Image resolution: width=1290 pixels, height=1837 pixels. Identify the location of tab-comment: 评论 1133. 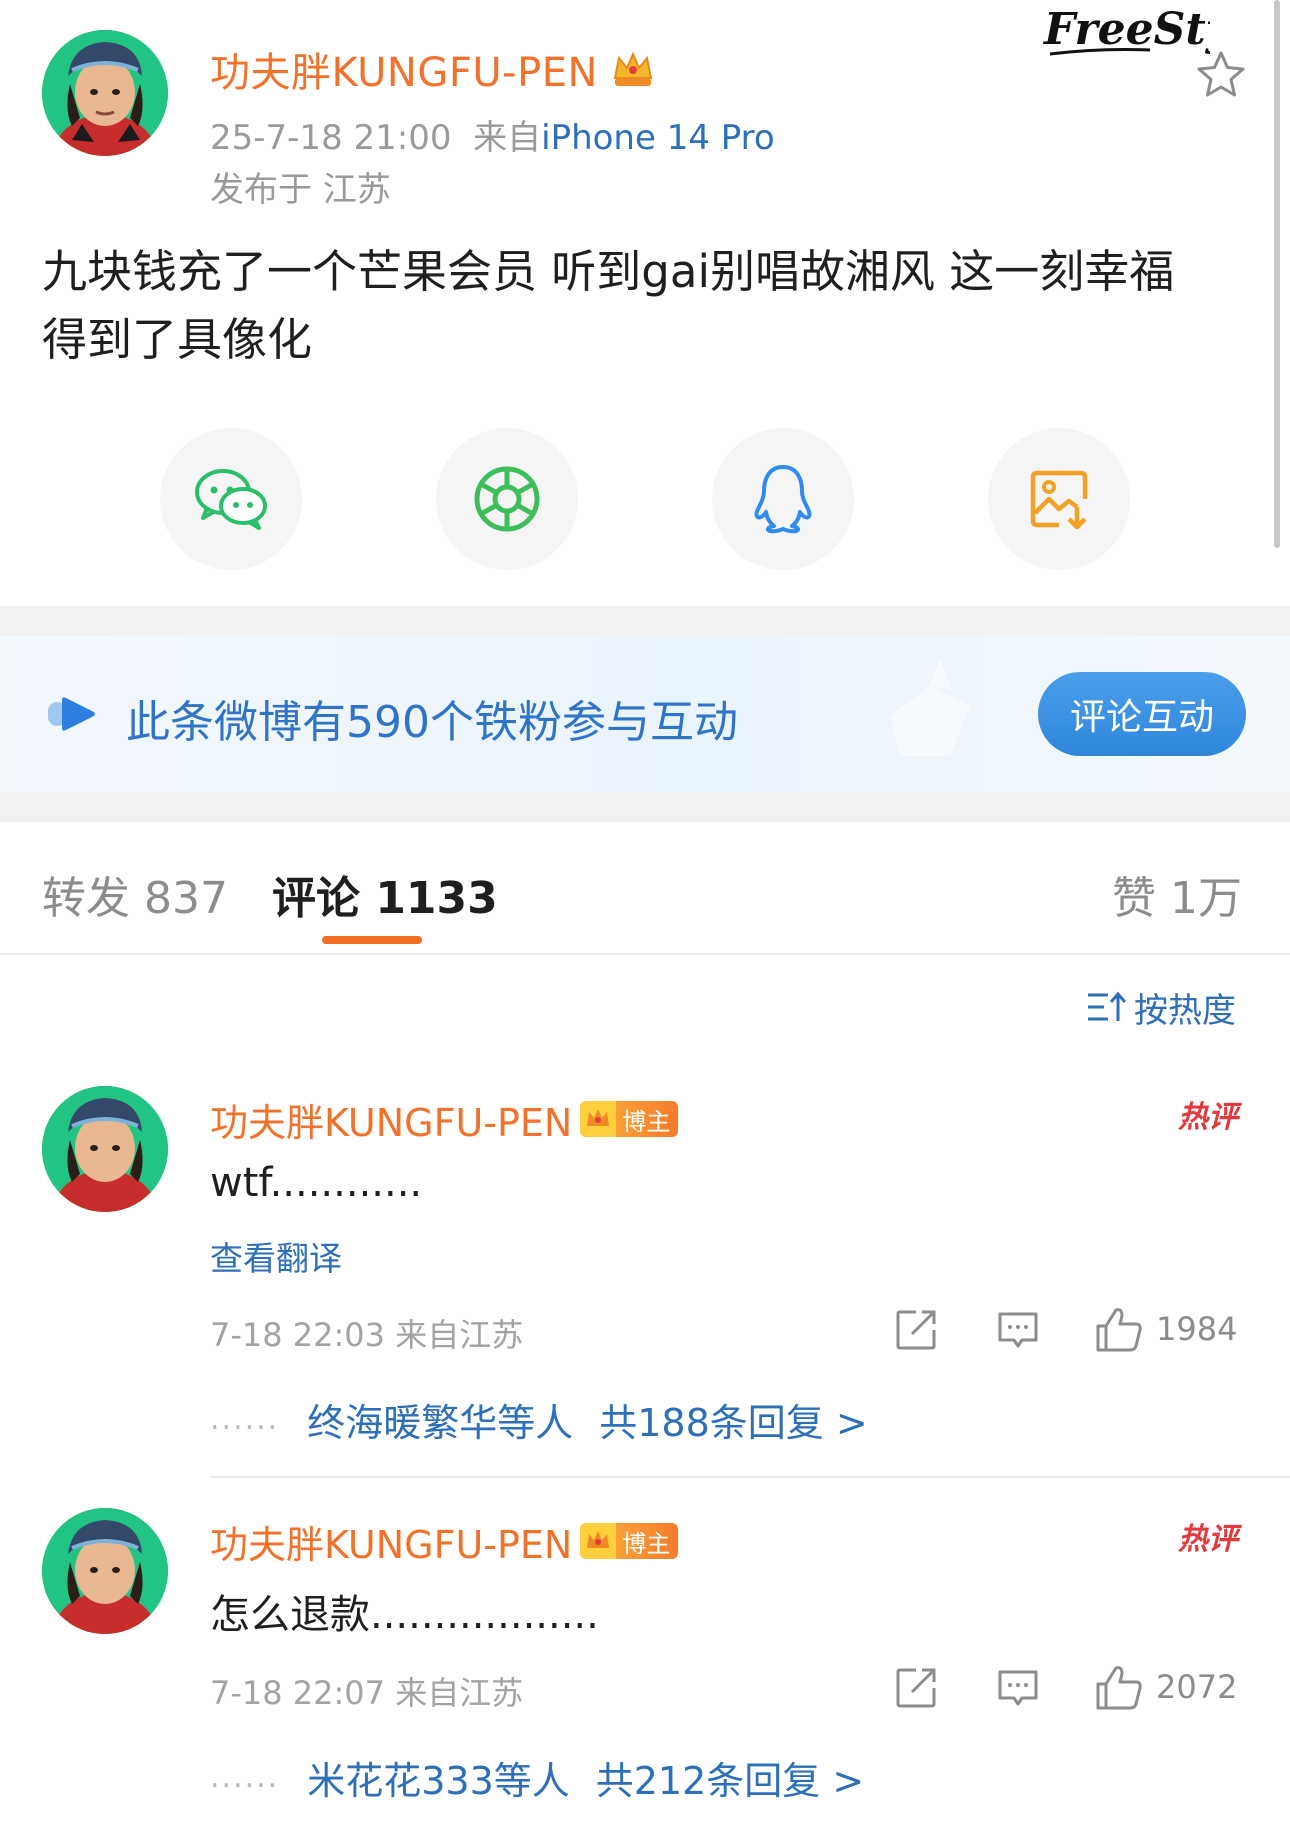
(385, 894).